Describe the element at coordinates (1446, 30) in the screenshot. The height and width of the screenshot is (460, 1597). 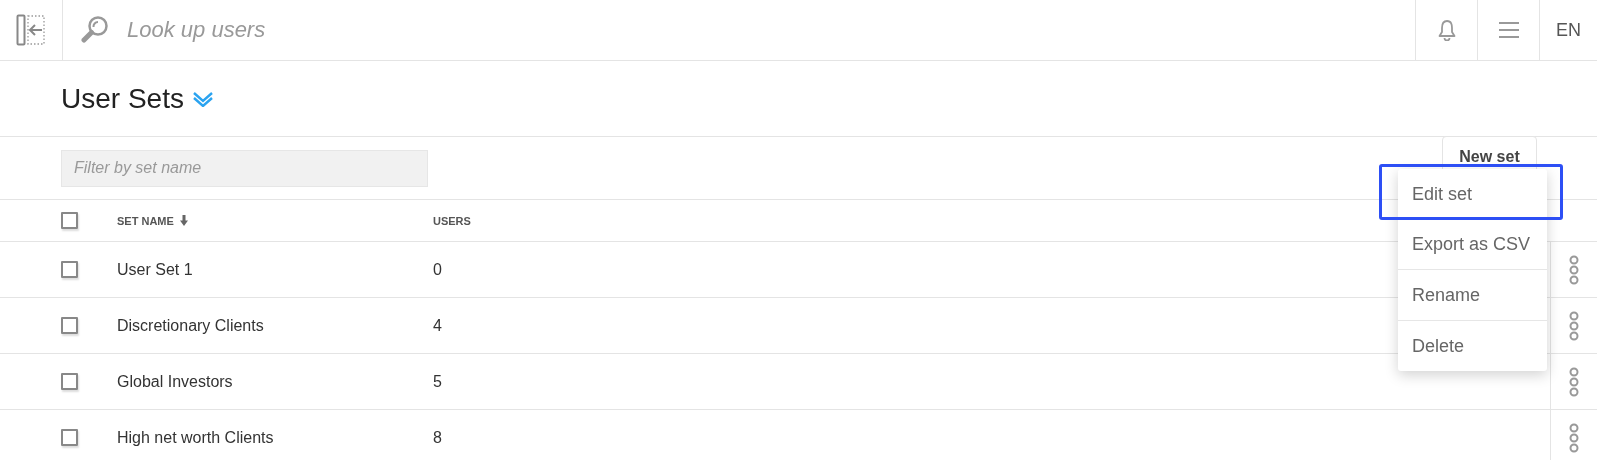
I see `bell-icon` at that location.